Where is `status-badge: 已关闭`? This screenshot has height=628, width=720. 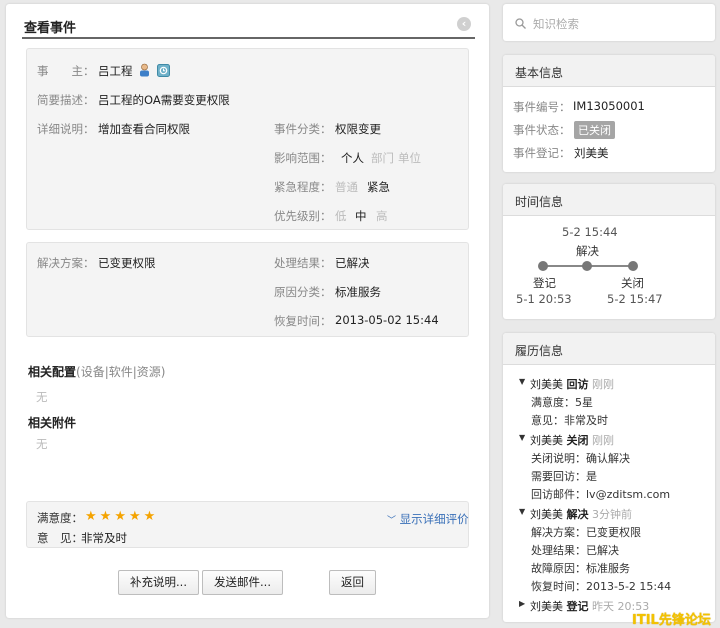
status-badge: 已关闭 is located at coordinates (594, 130).